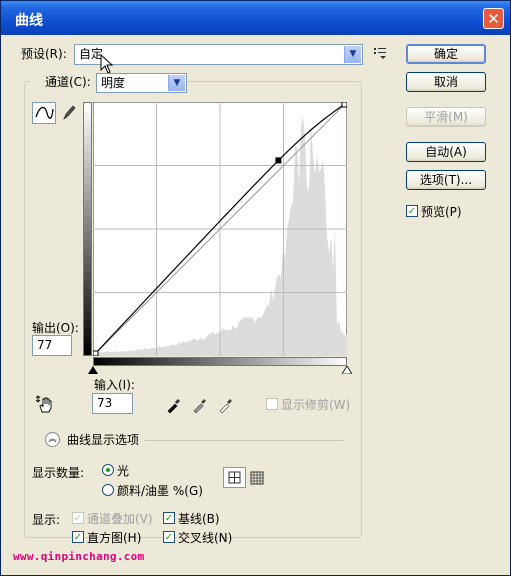 The height and width of the screenshot is (576, 511). What do you see at coordinates (141, 83) in the screenshot?
I see `channel-dropdown: 明度 ▼` at bounding box center [141, 83].